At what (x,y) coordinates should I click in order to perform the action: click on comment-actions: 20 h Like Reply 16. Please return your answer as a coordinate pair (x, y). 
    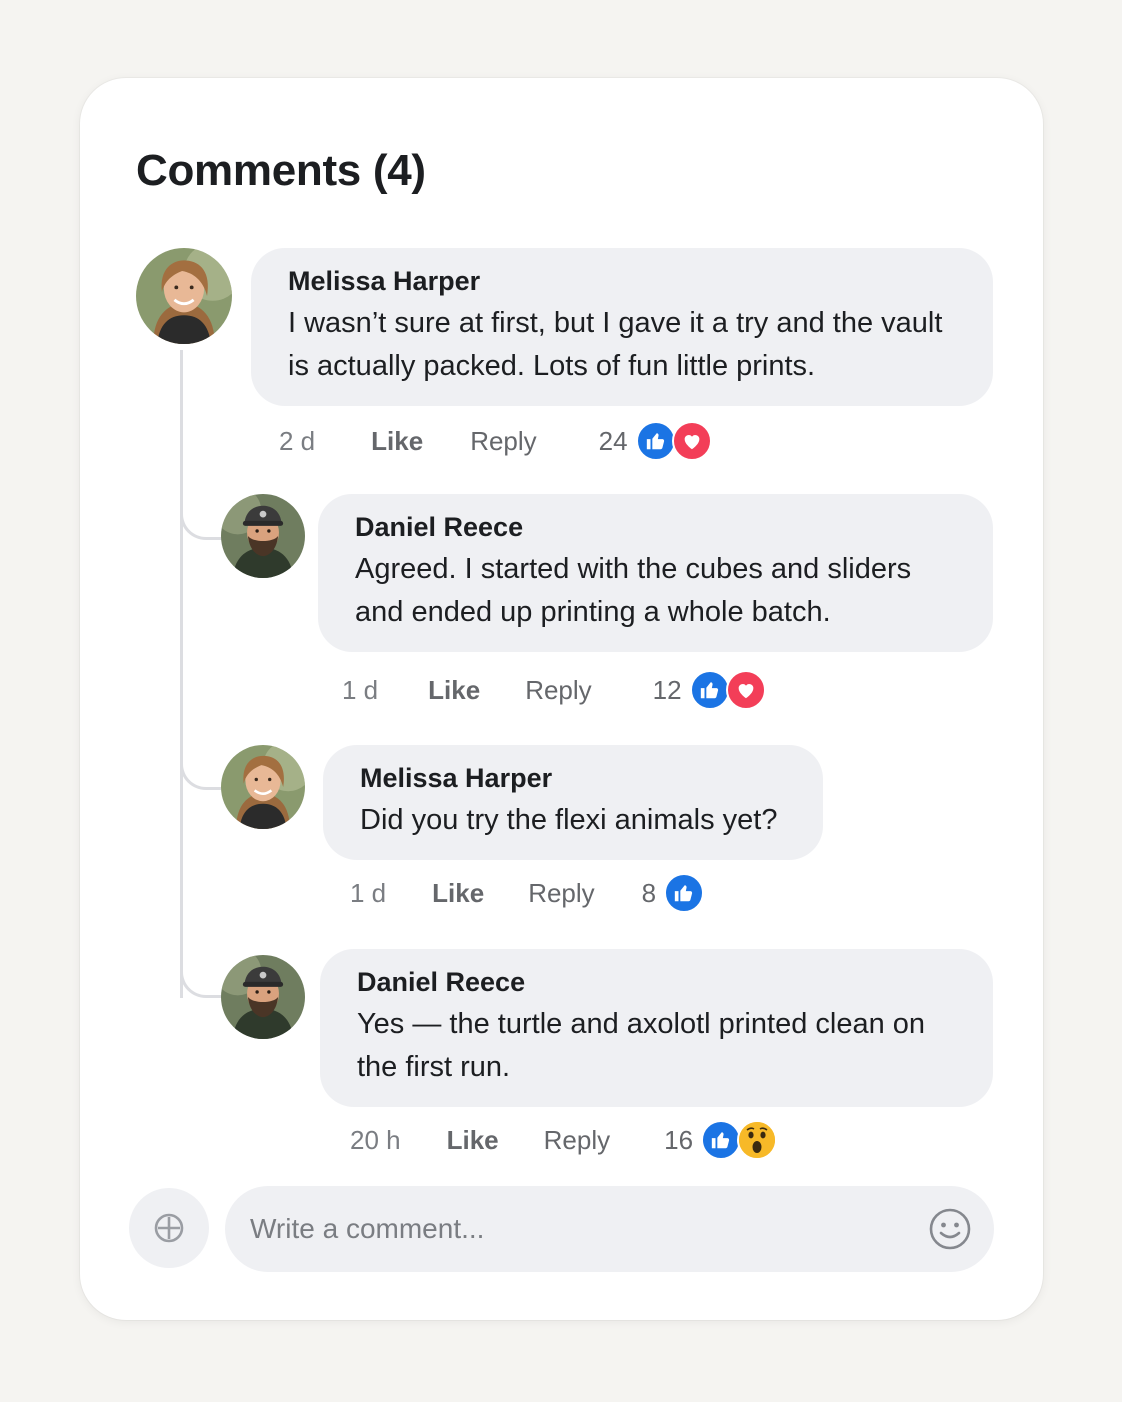
    Looking at the image, I should click on (564, 1140).